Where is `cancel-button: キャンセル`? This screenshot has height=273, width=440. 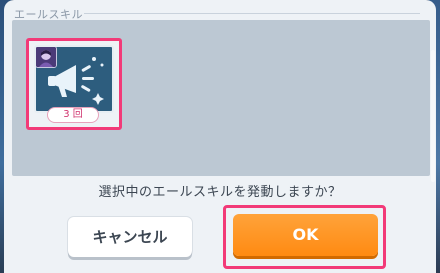
cancel-button: キャンセル is located at coordinates (130, 237).